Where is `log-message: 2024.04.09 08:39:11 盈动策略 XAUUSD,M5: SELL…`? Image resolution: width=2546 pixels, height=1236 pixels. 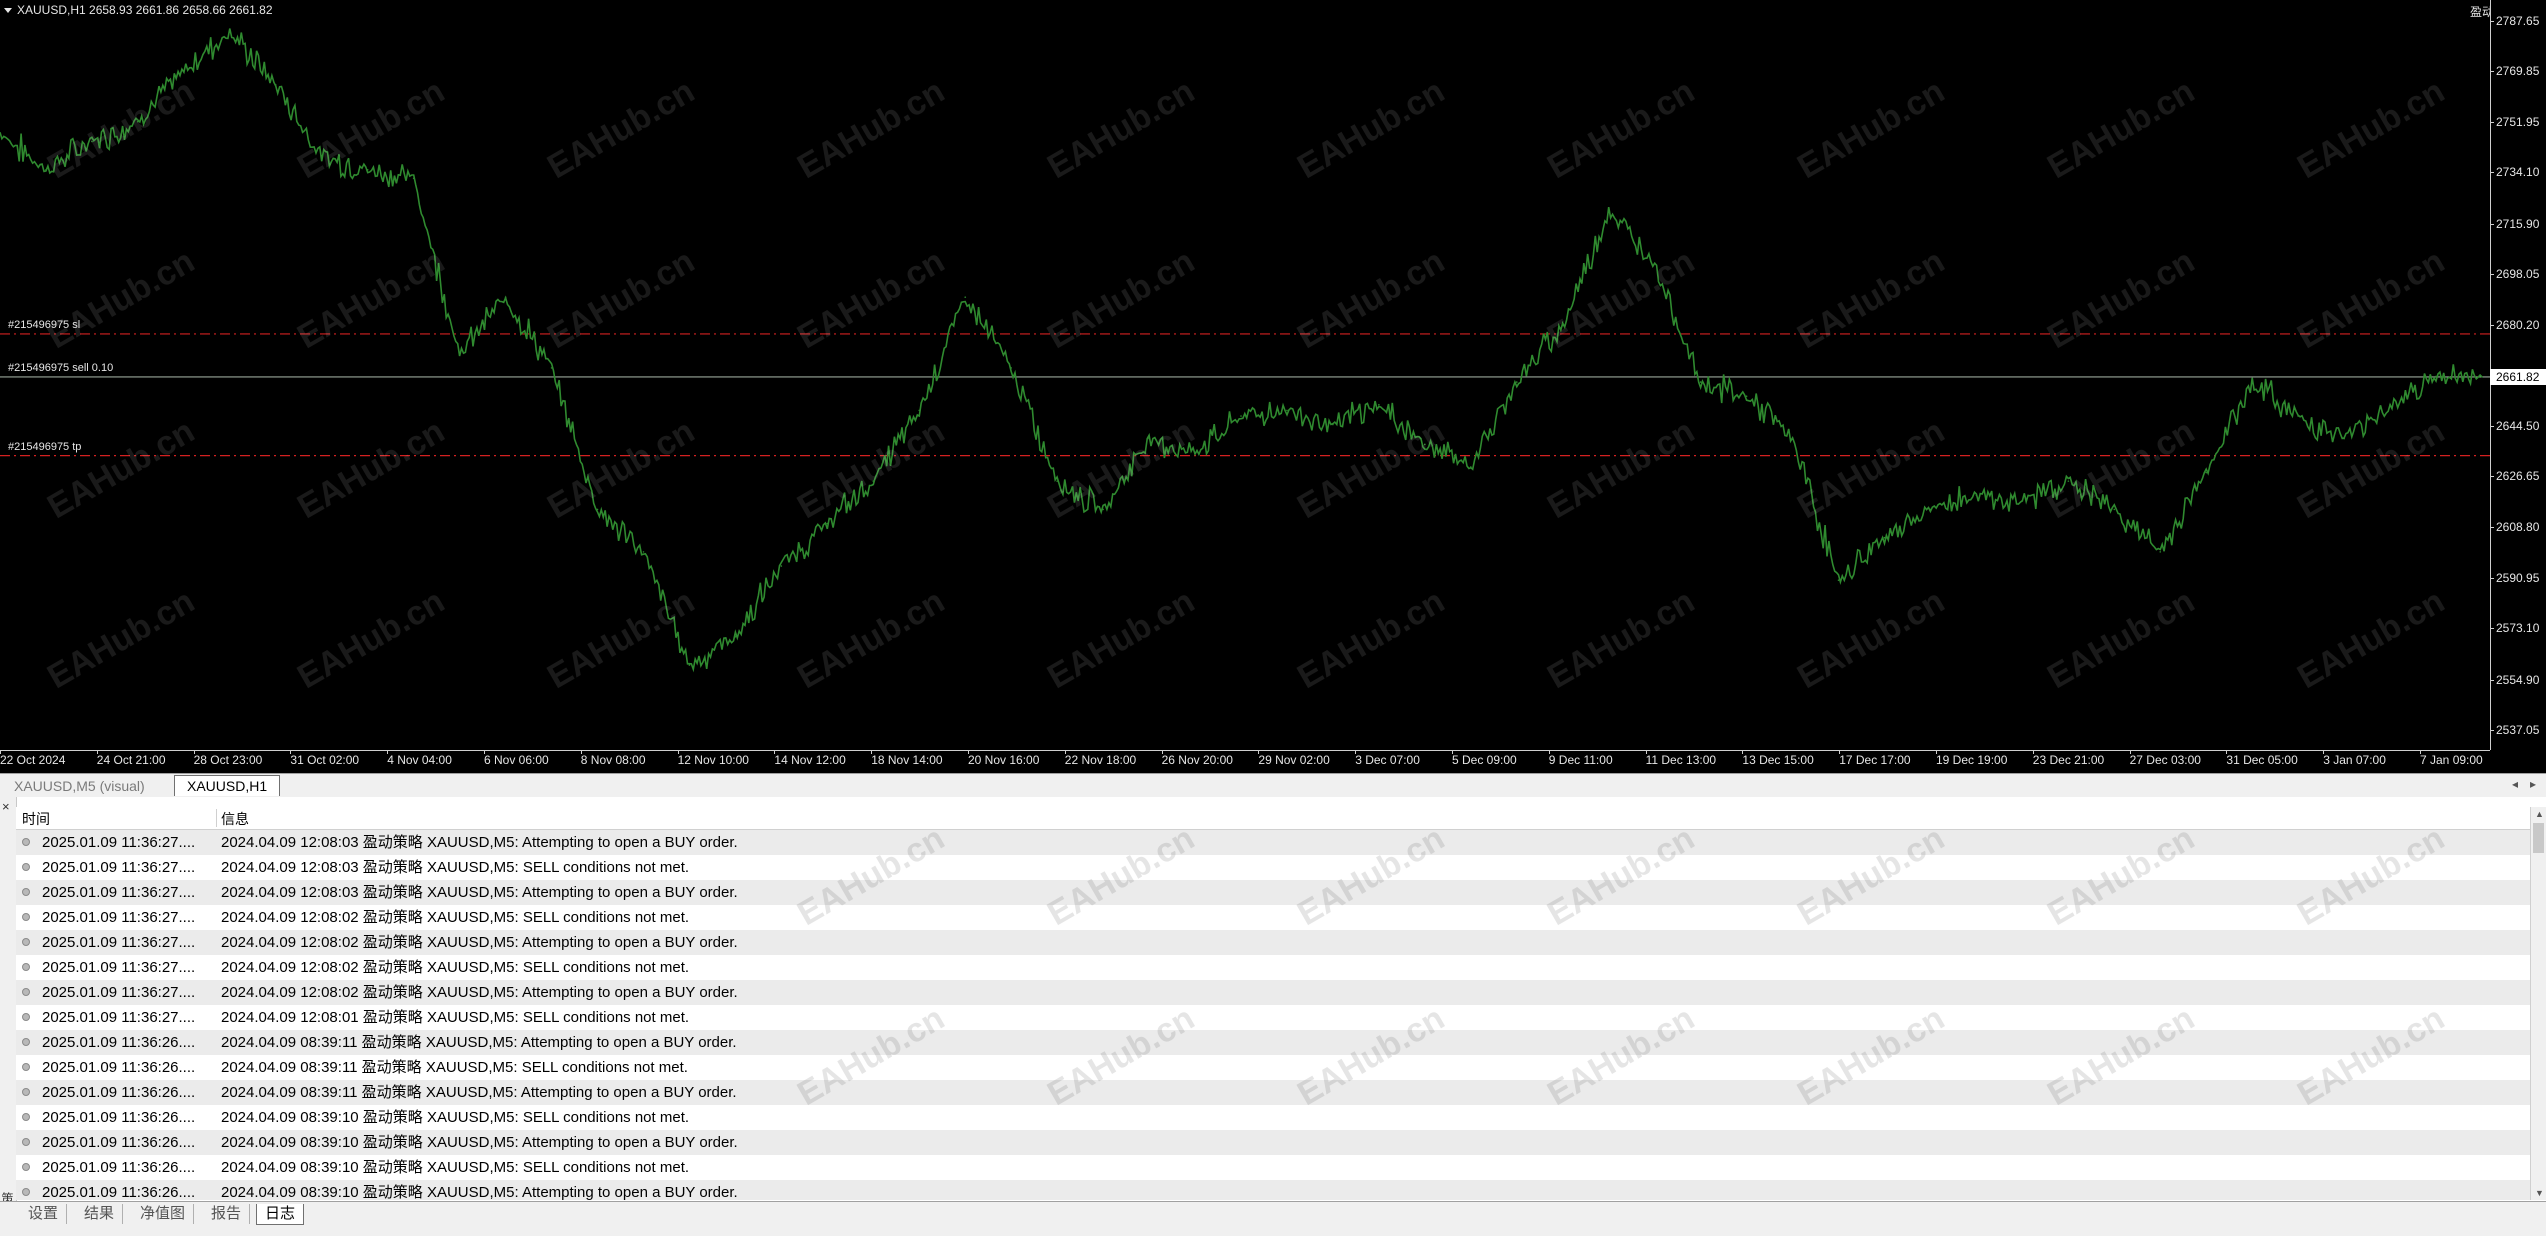
log-message: 2024.04.09 08:39:11 盈动策略 XAUUSD,M5: SELL… is located at coordinates (454, 1067).